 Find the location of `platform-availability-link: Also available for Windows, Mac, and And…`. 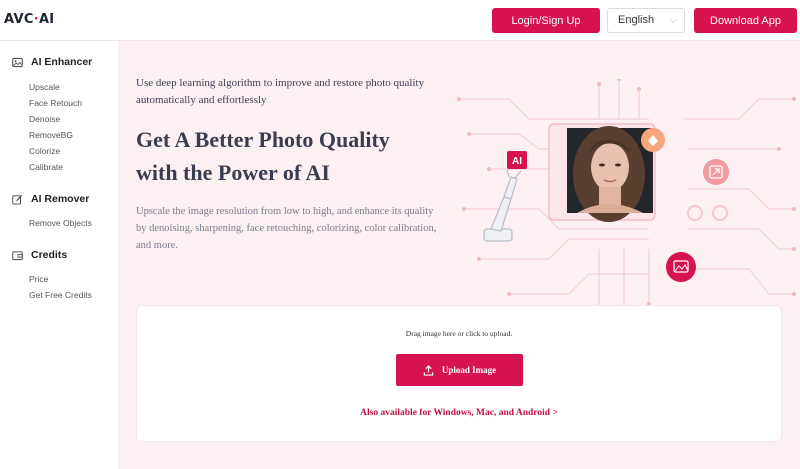

platform-availability-link: Also available for Windows, Mac, and And… is located at coordinates (459, 413).